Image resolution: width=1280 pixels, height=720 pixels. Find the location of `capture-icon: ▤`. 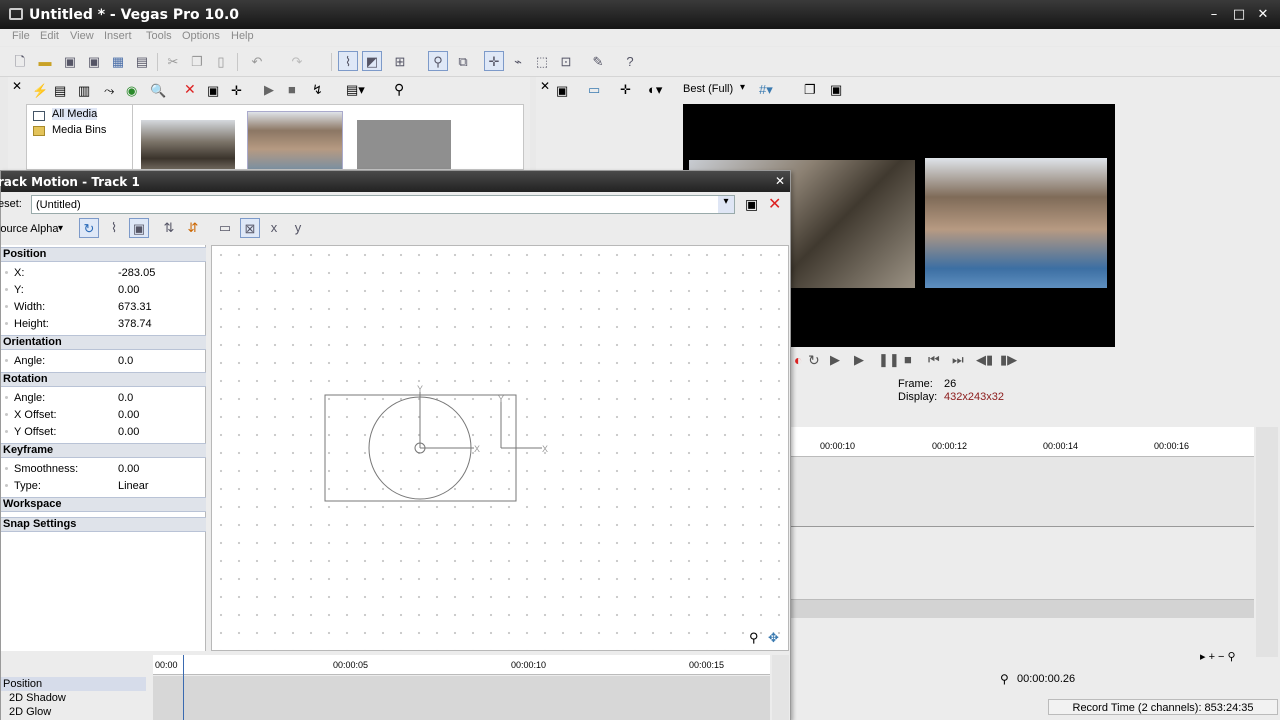

capture-icon: ▤ is located at coordinates (60, 91).